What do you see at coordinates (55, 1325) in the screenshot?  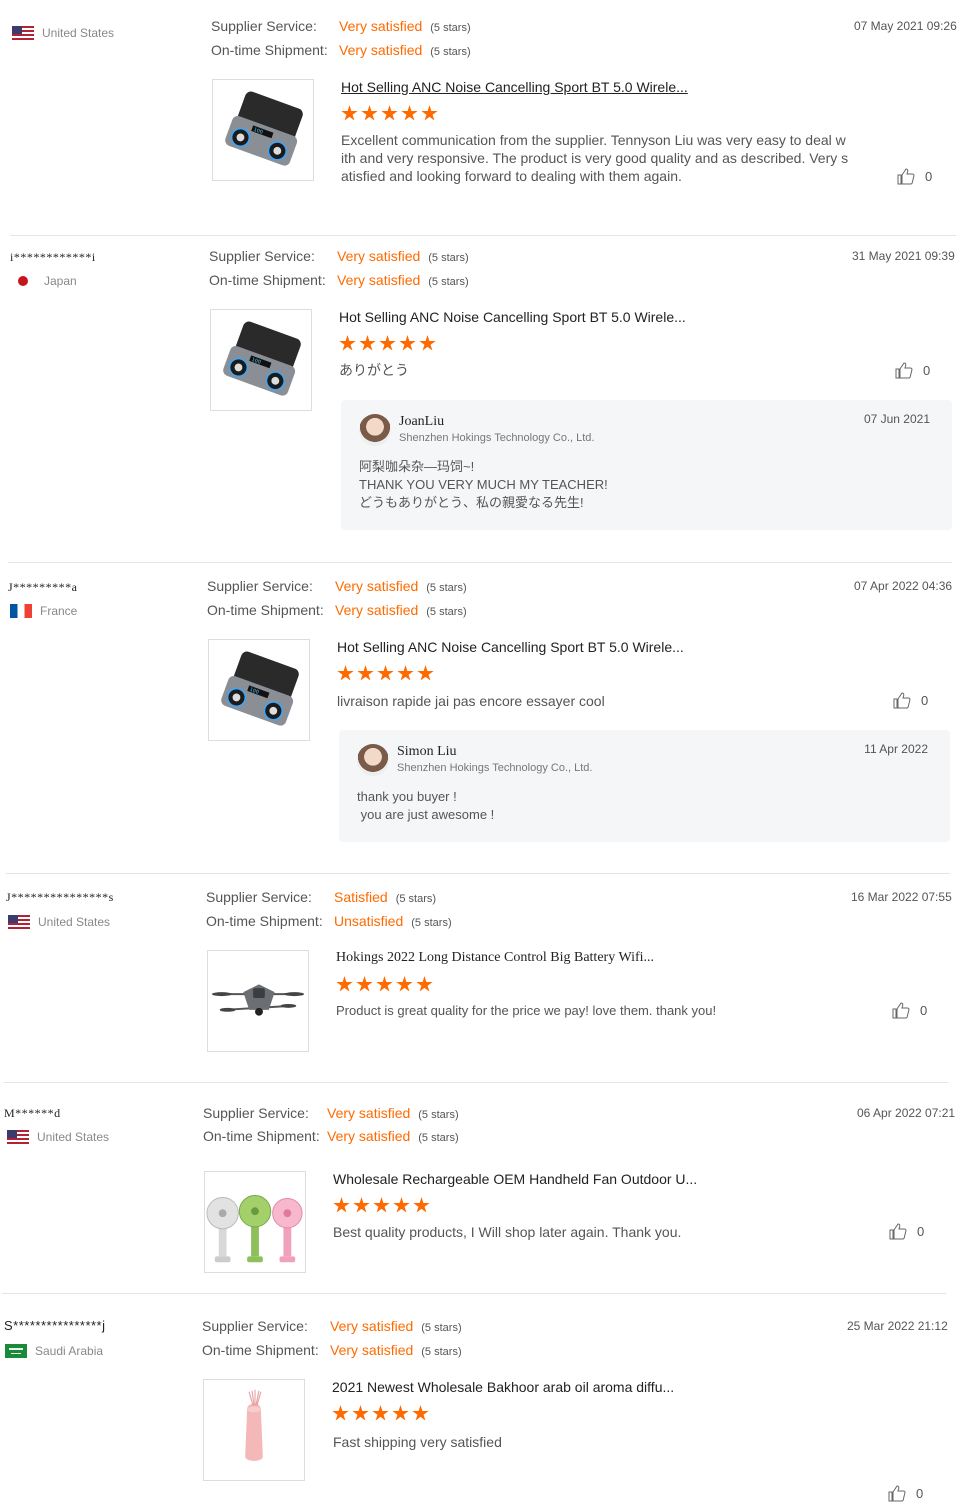 I see `buyer-name: S****************j` at bounding box center [55, 1325].